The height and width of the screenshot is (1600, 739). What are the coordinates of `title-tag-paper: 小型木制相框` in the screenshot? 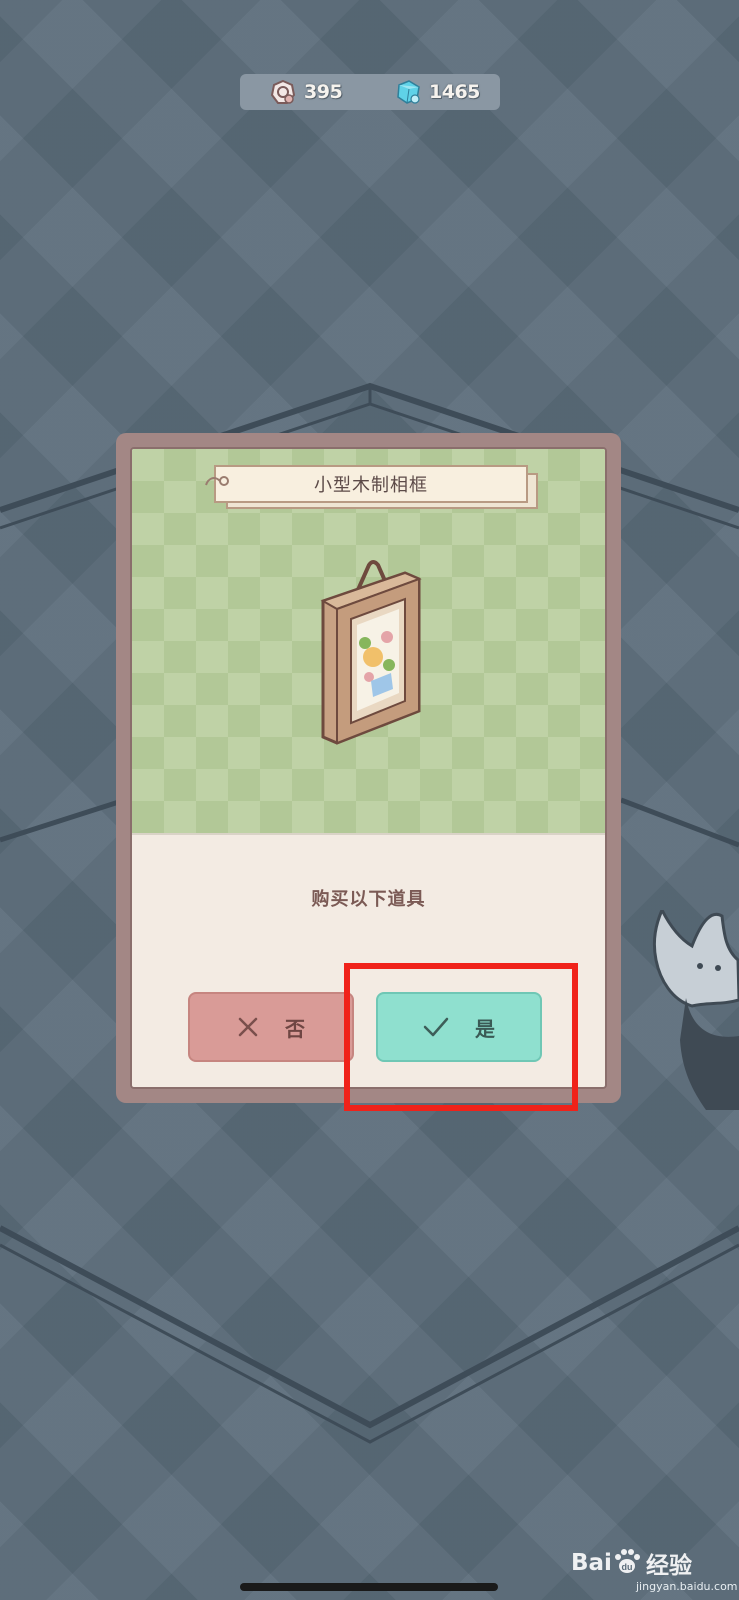 It's located at (371, 484).